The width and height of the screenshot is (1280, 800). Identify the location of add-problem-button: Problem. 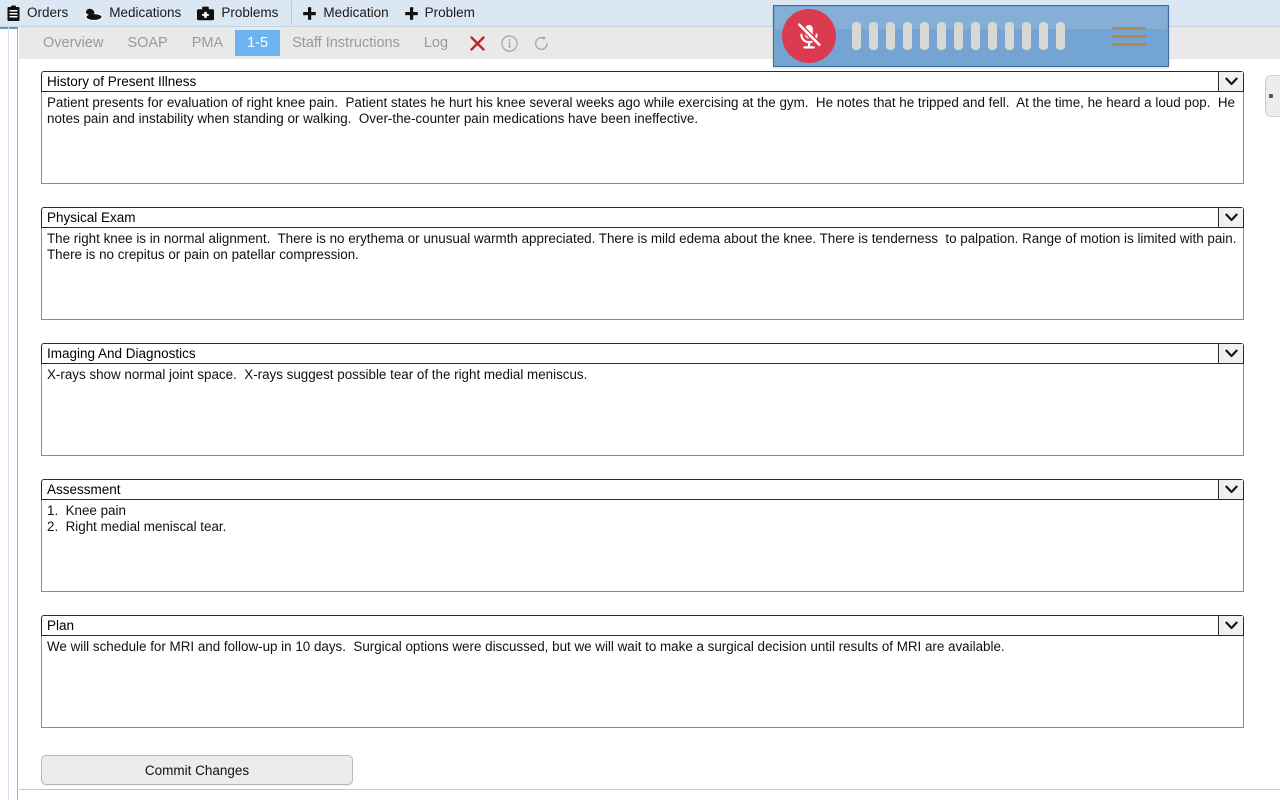
(441, 13).